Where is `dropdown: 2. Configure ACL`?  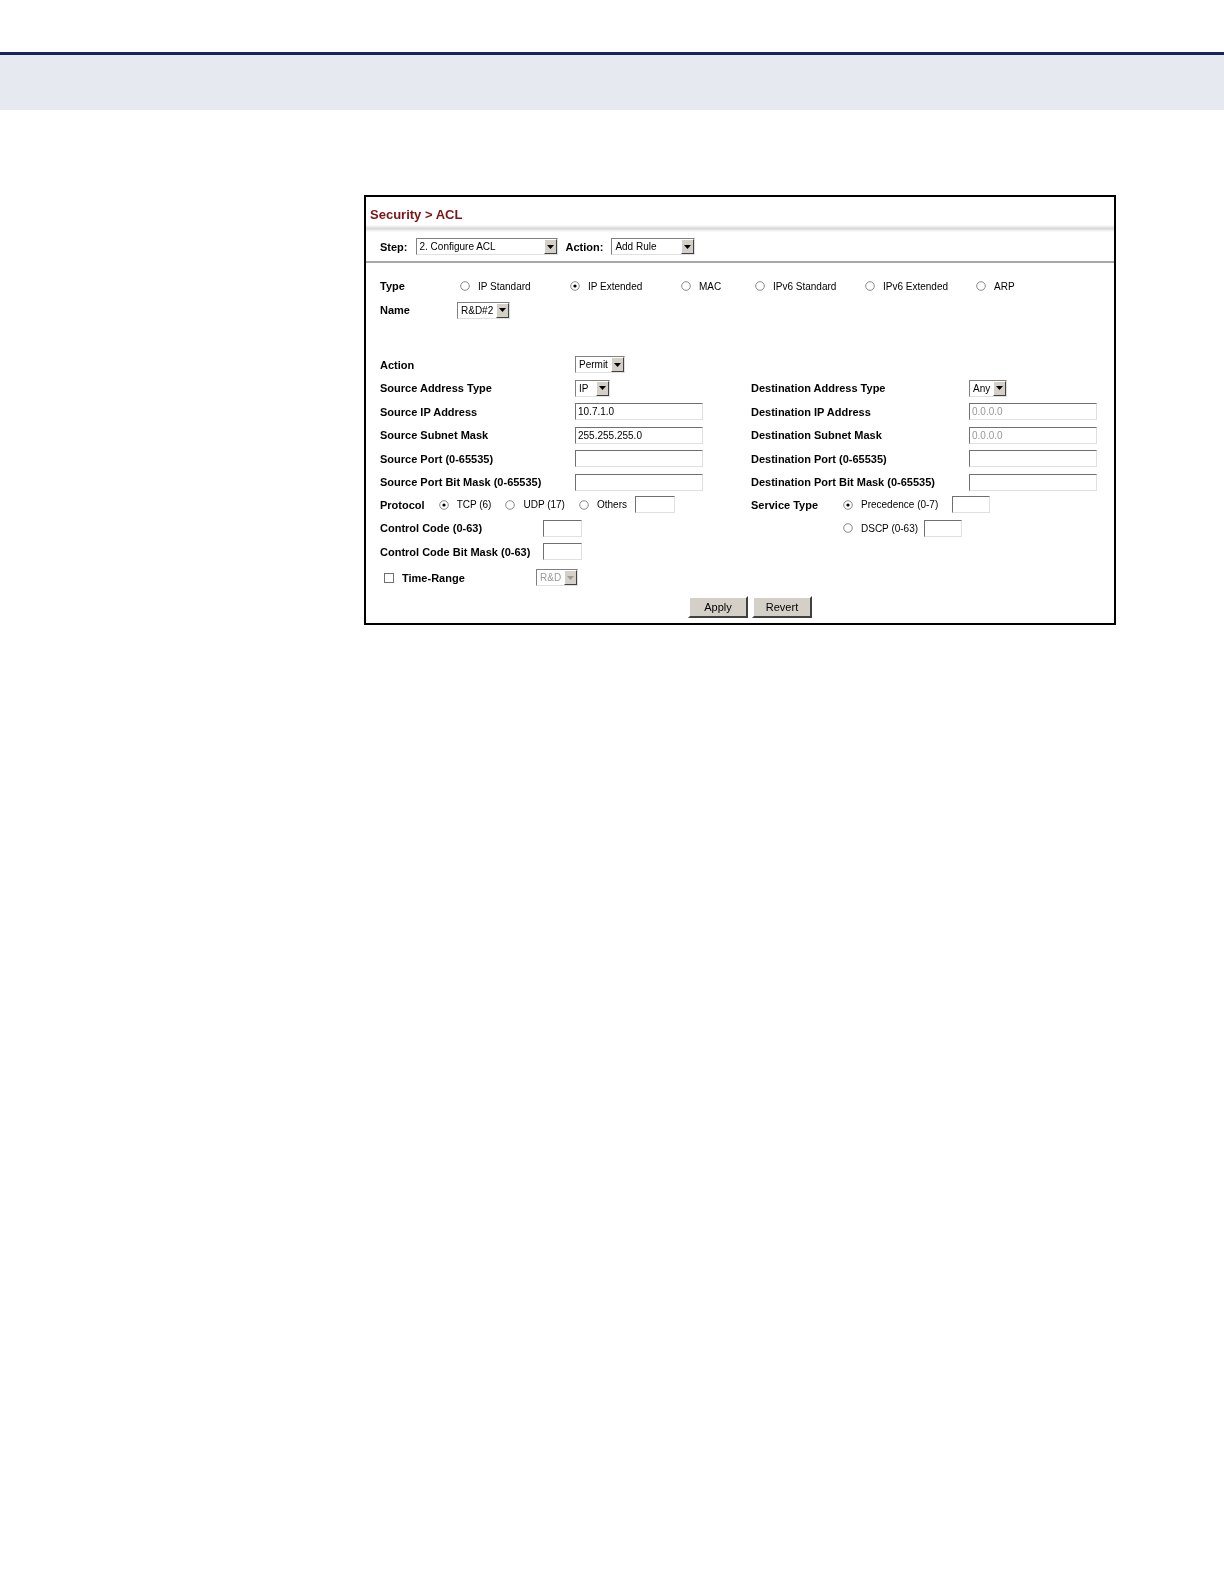 dropdown: 2. Configure ACL is located at coordinates (486, 246).